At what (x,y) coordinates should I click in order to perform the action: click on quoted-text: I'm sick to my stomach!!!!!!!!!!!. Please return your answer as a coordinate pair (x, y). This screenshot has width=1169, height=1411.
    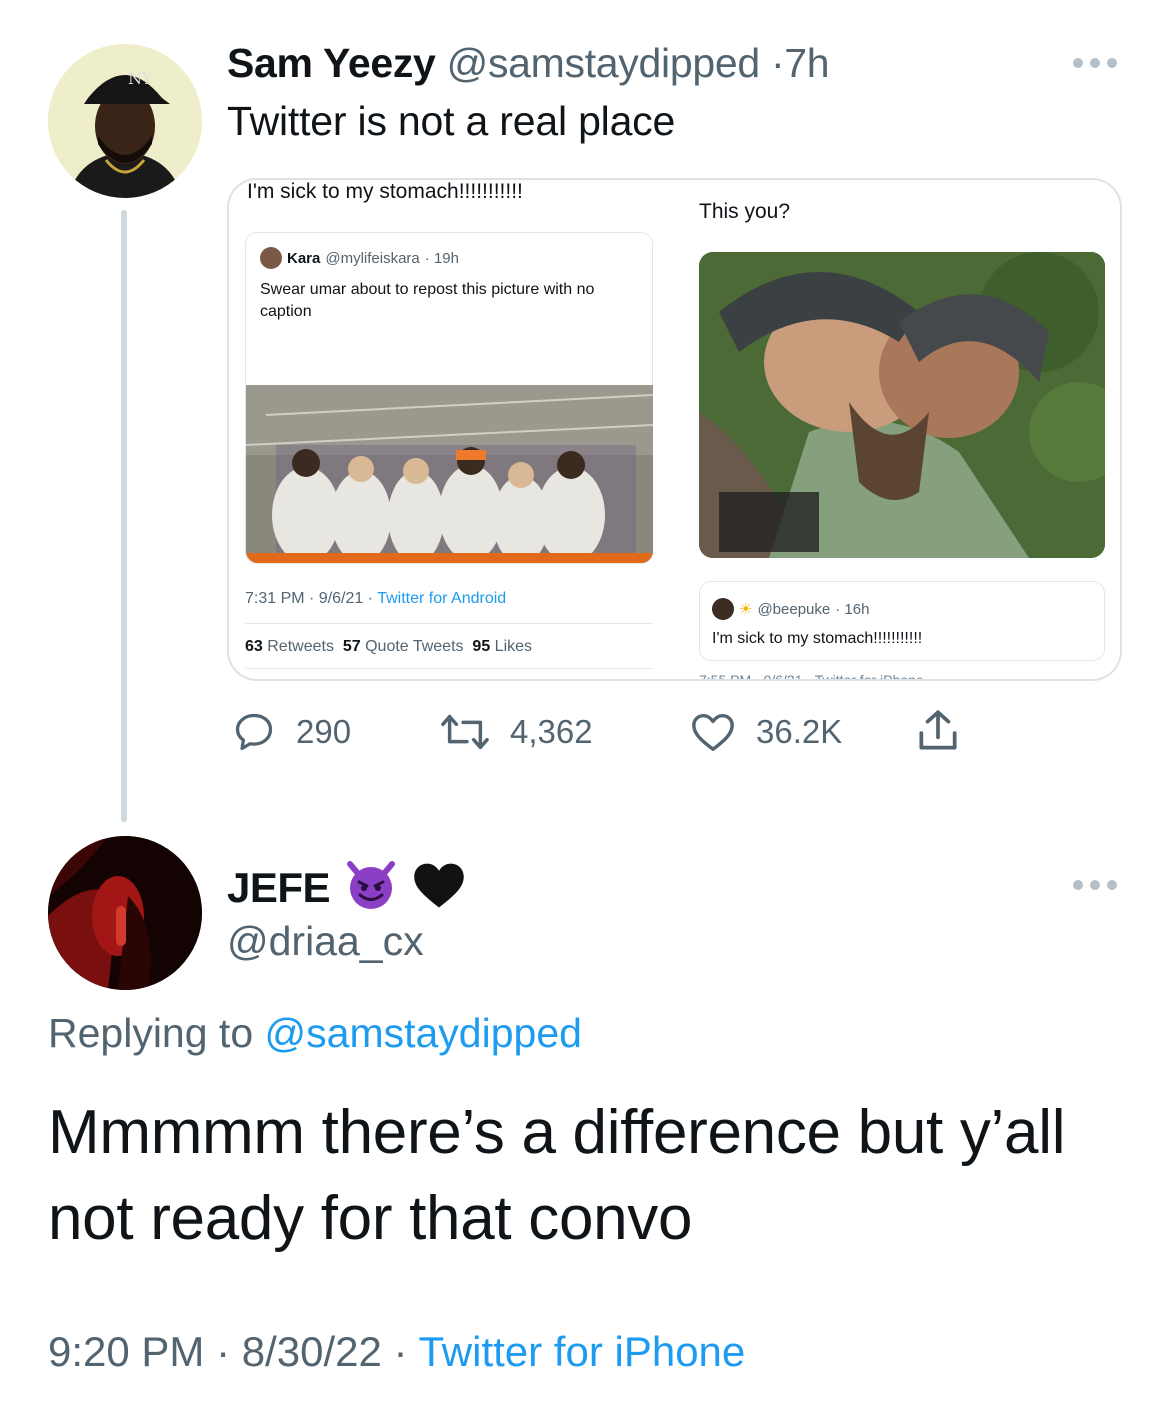
    Looking at the image, I should click on (817, 638).